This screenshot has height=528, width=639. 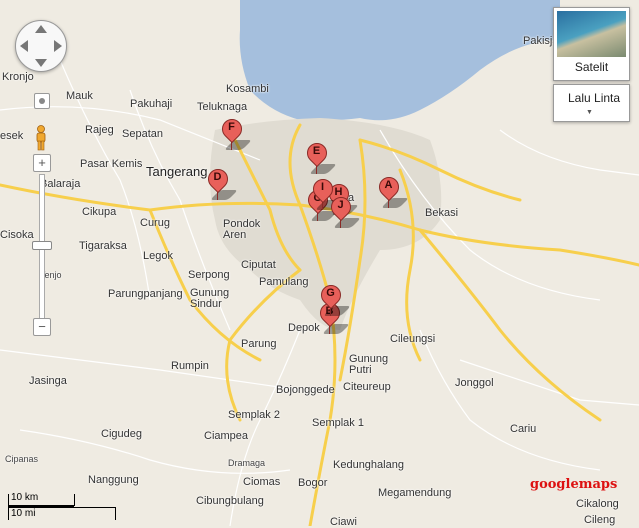 What do you see at coordinates (12, 136) in the screenshot?
I see `place-esek: esek` at bounding box center [12, 136].